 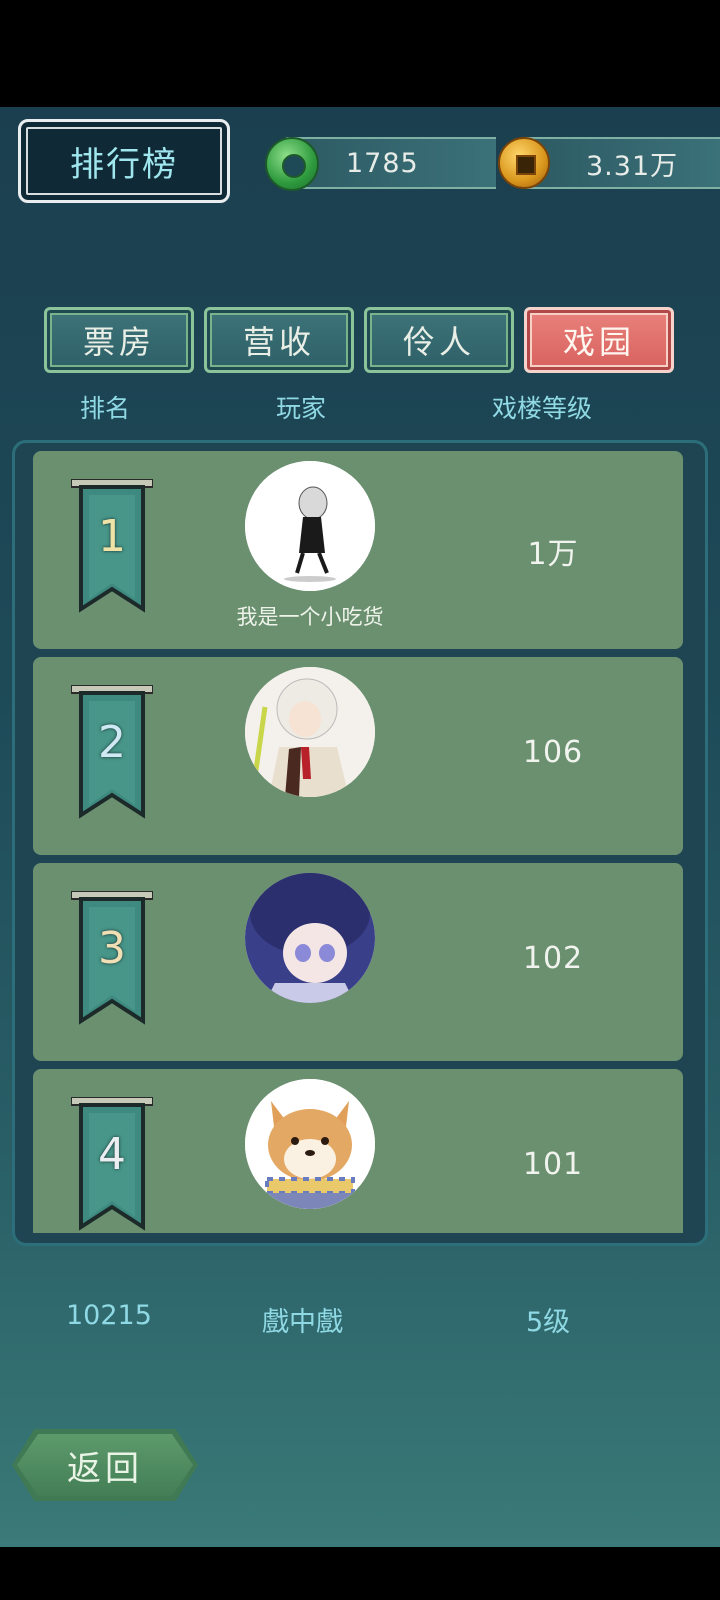 What do you see at coordinates (109, 1315) in the screenshot?
I see `my-rank: 10215` at bounding box center [109, 1315].